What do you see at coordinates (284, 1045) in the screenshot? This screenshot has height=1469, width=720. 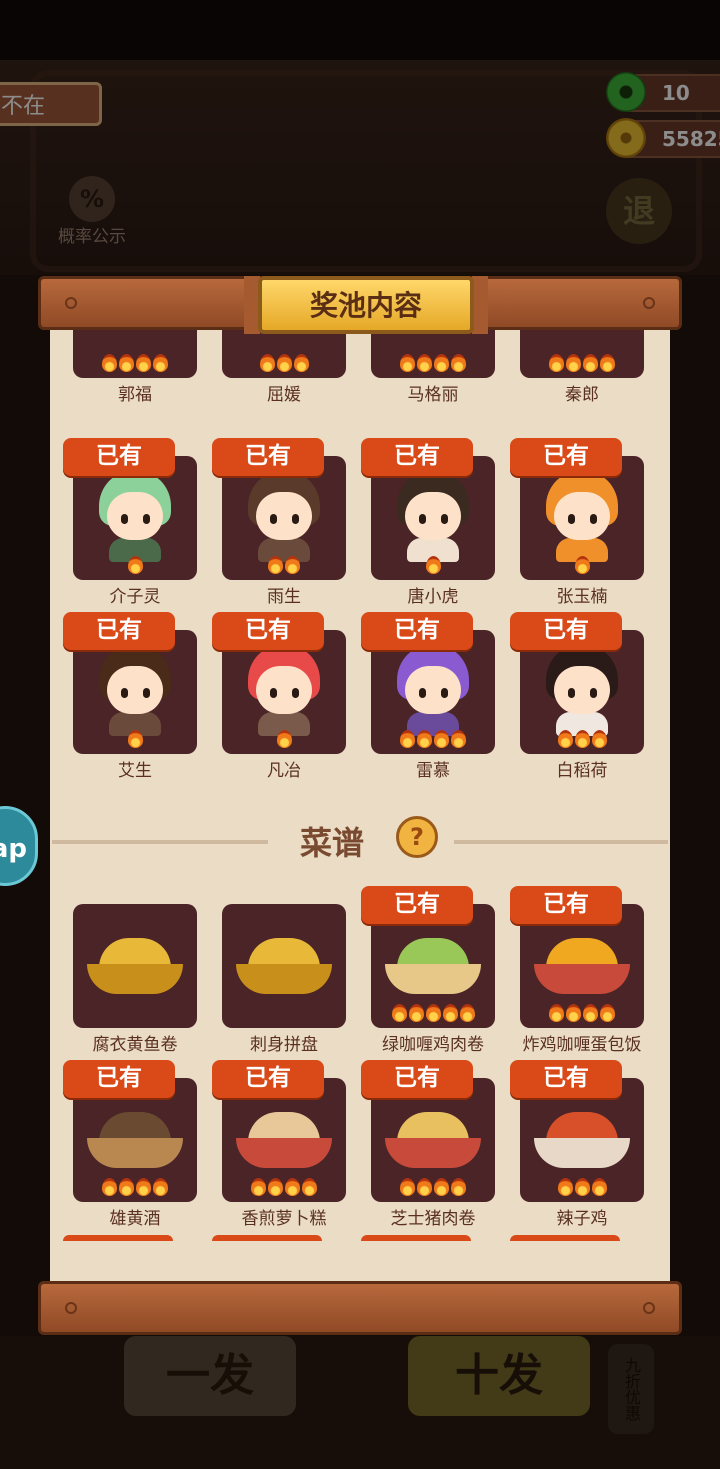 I see `recipe-name: 刺身拼盘` at bounding box center [284, 1045].